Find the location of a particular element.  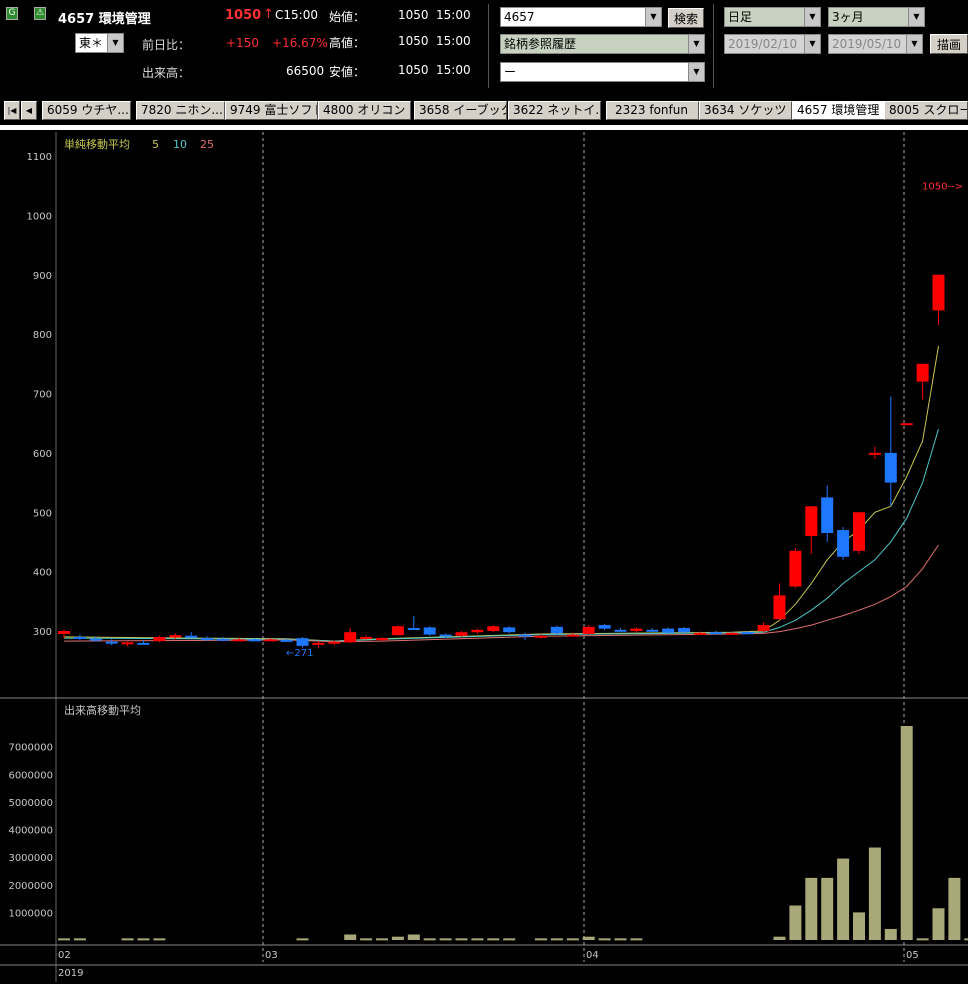

volume-tick-label: 6000000 is located at coordinates (30, 775).